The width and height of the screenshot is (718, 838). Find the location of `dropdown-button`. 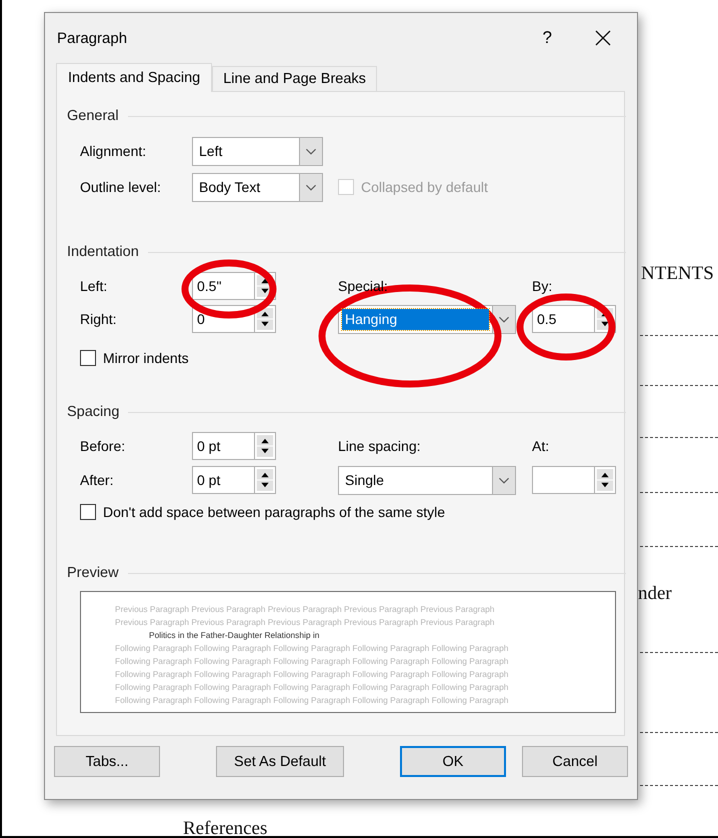

dropdown-button is located at coordinates (504, 480).